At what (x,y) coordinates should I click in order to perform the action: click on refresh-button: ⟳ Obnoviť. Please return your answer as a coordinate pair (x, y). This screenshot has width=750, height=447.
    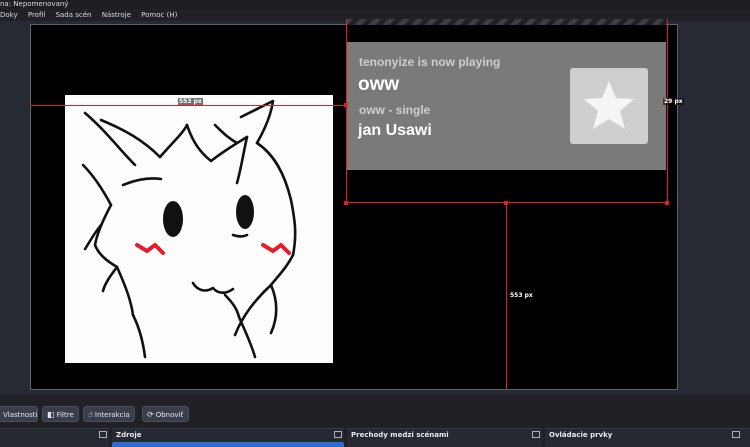
    Looking at the image, I should click on (165, 414).